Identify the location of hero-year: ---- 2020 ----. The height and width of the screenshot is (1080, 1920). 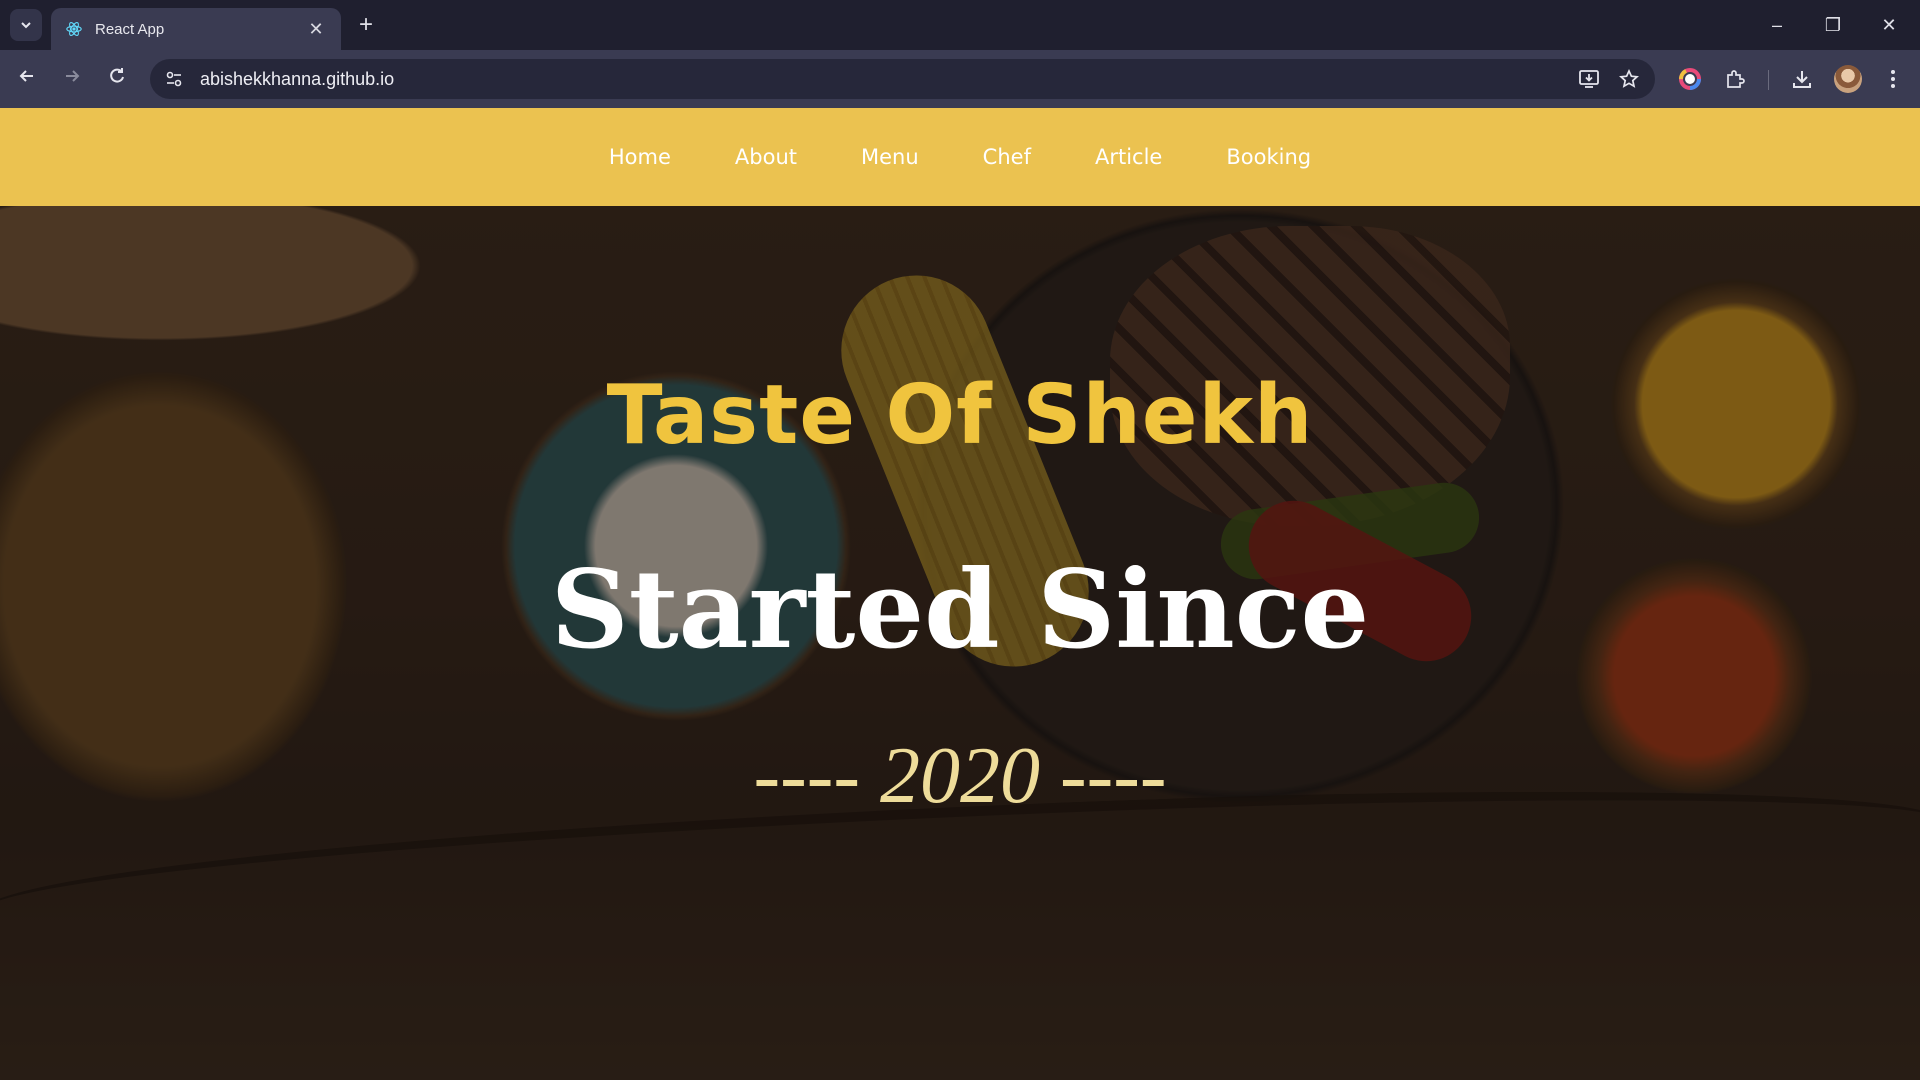
(960, 776).